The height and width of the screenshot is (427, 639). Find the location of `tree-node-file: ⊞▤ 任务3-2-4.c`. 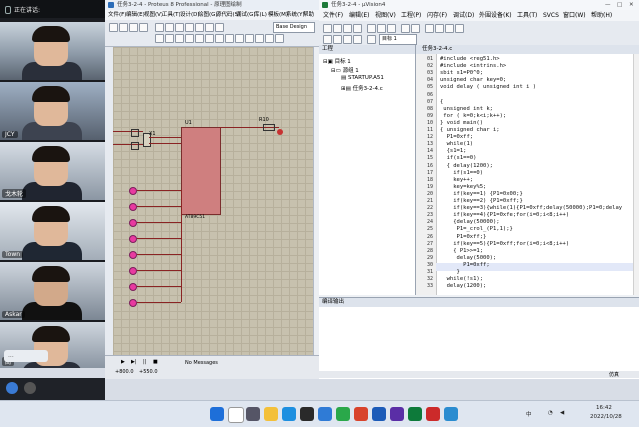

tree-node-file: ⊞▤ 任务3-2-4.c is located at coordinates (362, 88).